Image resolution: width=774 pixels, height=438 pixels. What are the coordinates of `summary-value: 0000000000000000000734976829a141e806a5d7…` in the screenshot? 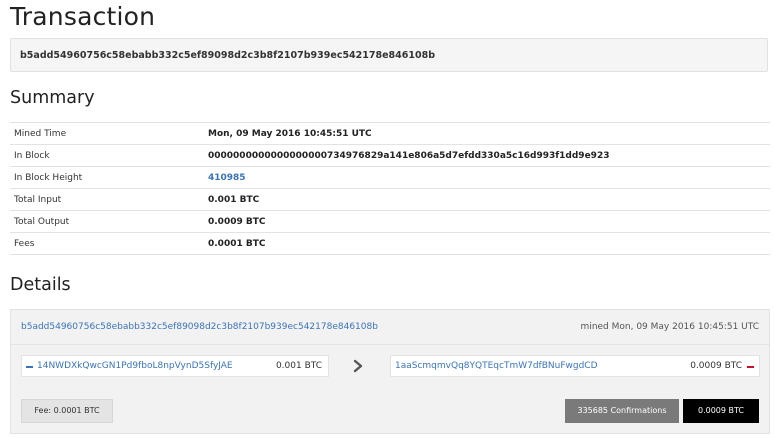 It's located at (409, 155).